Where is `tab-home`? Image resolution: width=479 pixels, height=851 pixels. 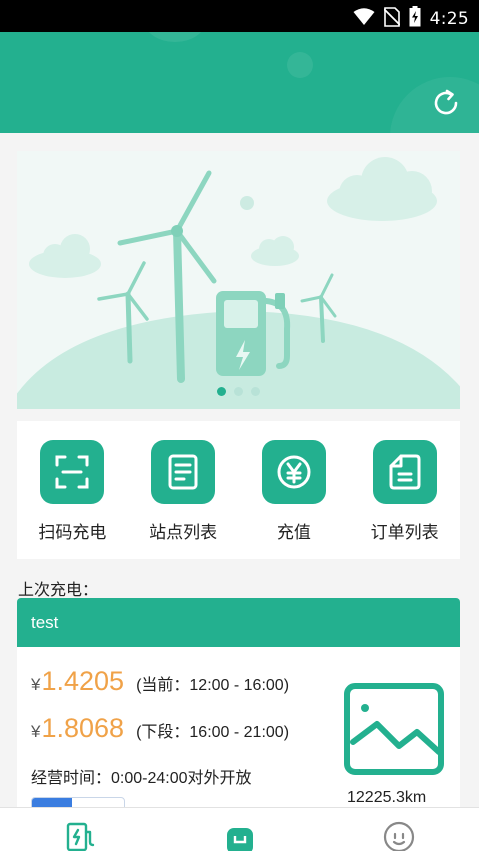
tab-home is located at coordinates (240, 829).